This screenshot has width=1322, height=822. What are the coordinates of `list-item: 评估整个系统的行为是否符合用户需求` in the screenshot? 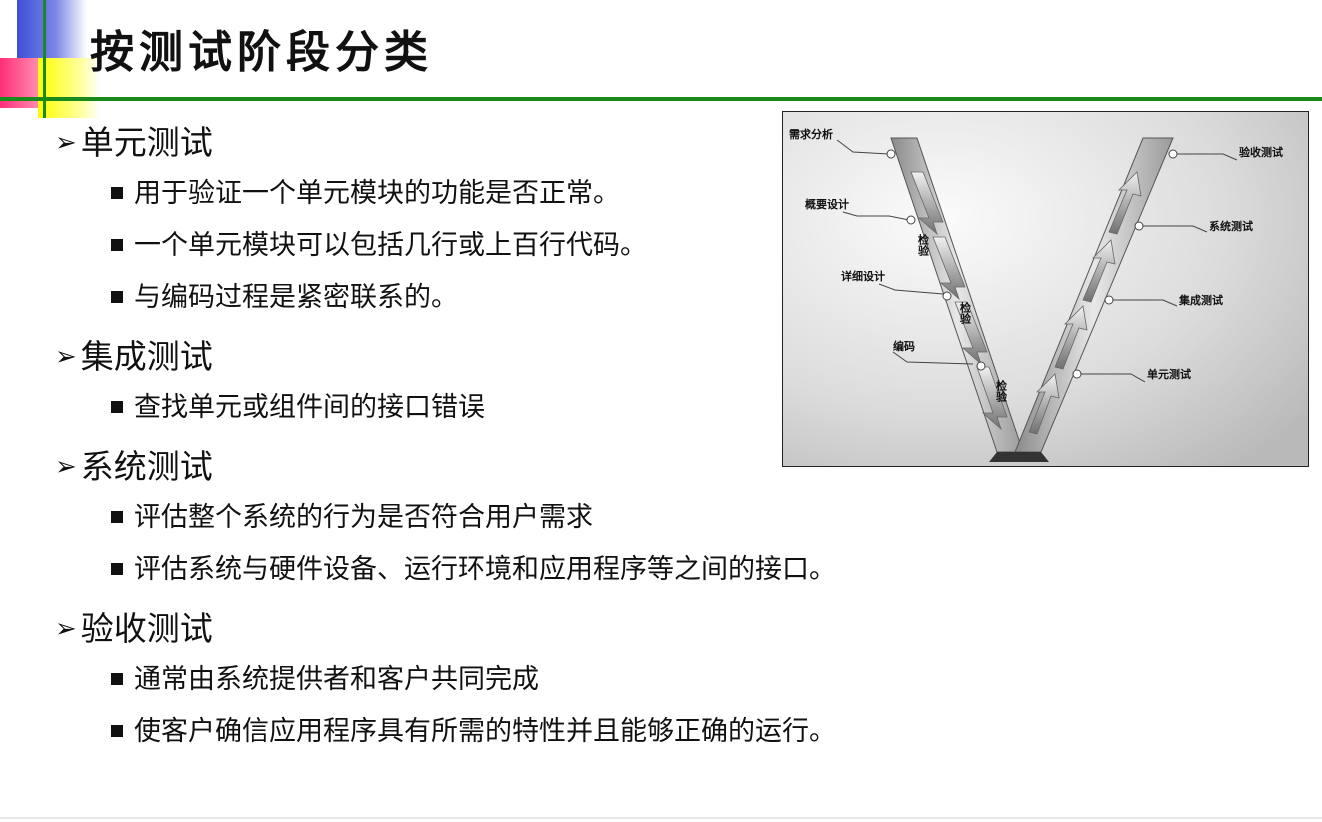 It's located at (415, 518).